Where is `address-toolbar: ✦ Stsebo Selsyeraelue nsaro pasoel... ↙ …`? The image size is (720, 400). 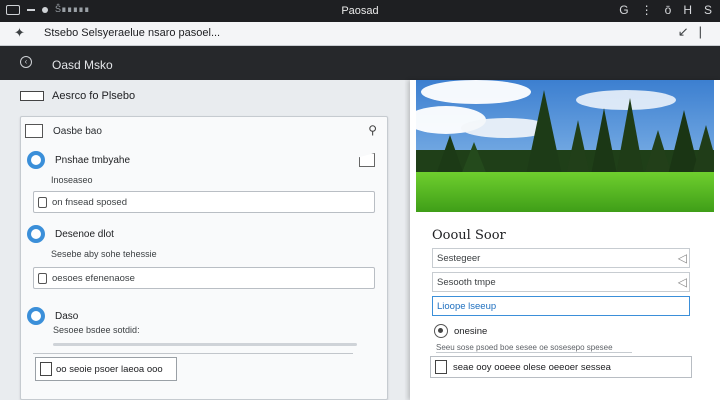
address-toolbar: ✦ Stsebo Selsyeraelue nsaro pasoel... ↙ … is located at coordinates (360, 34).